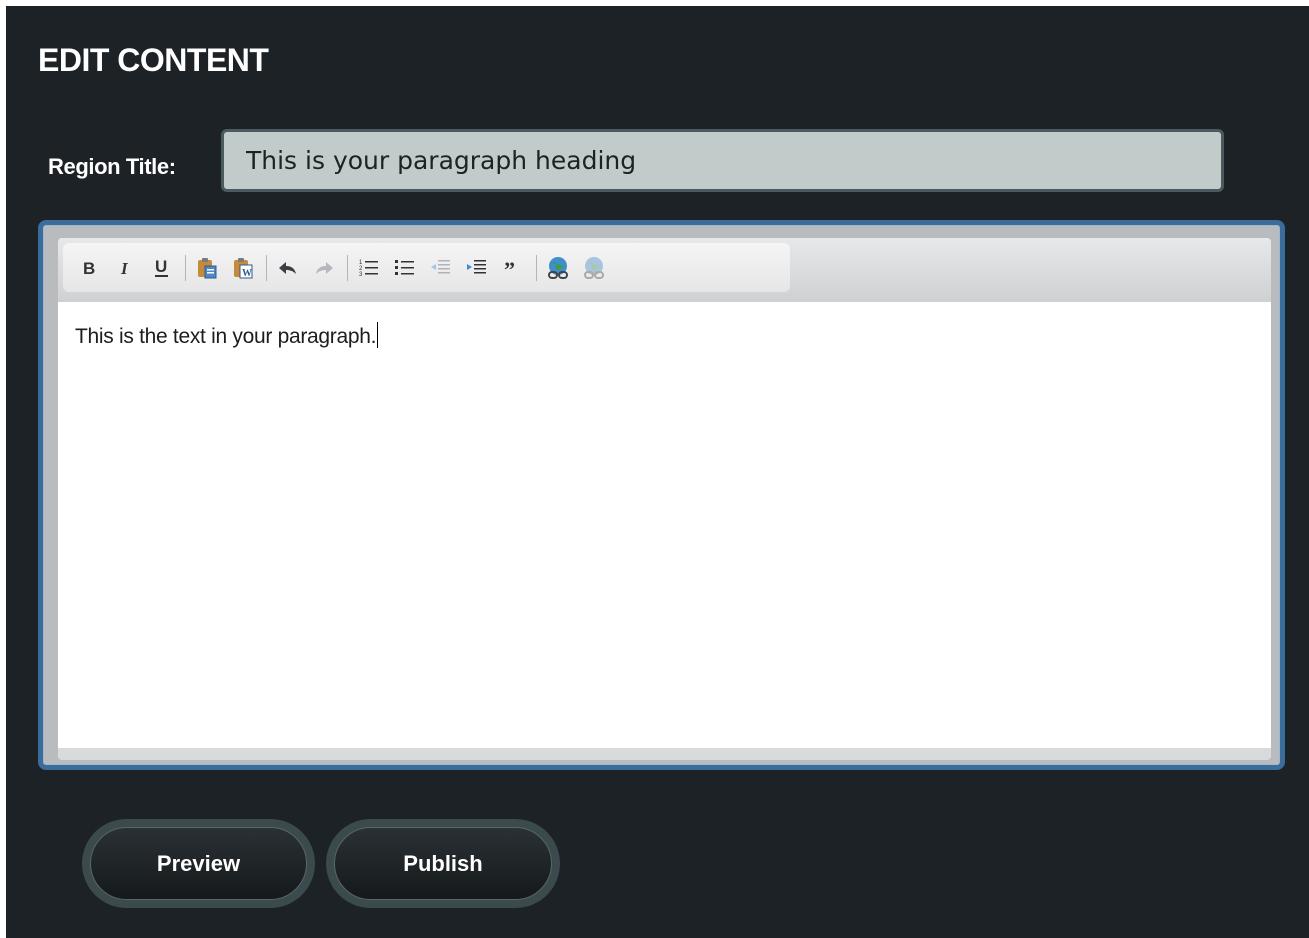 The image size is (1309, 938). I want to click on underline-icon: U, so click(162, 268).